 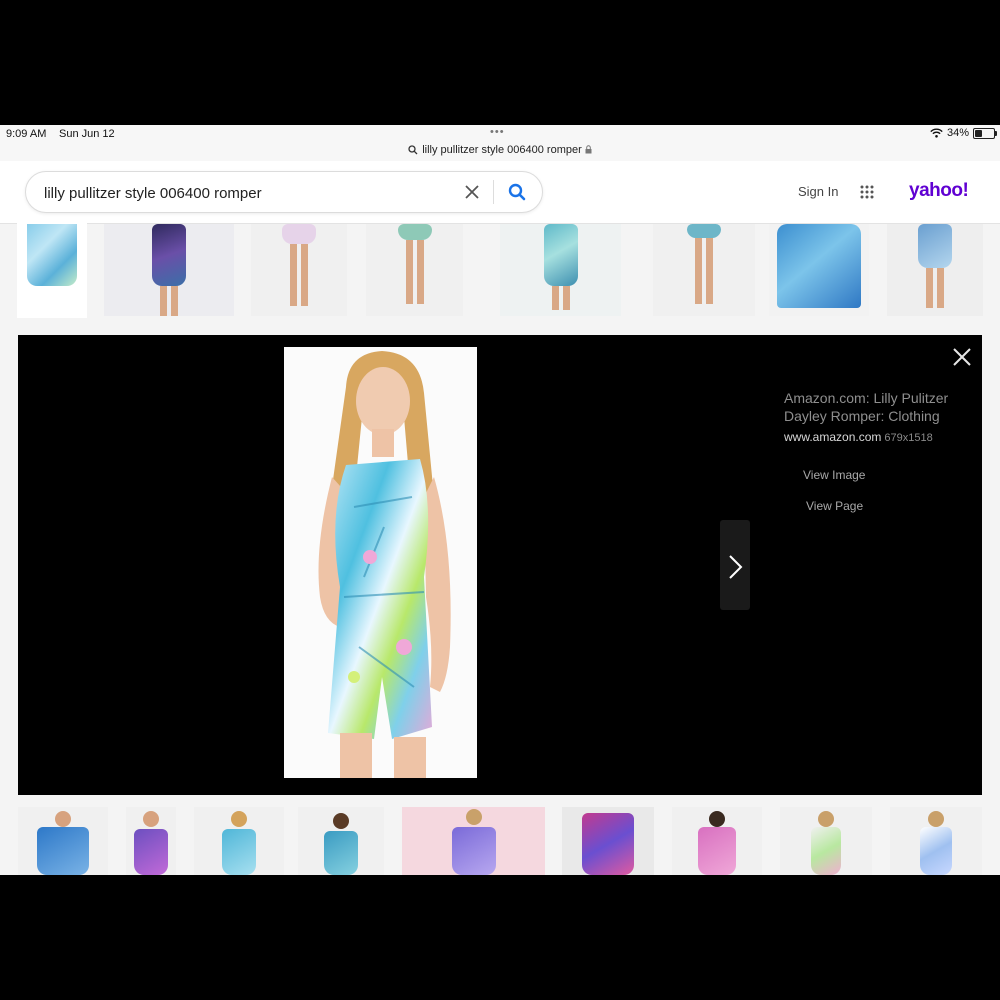 I want to click on battery-fill, so click(x=978, y=133).